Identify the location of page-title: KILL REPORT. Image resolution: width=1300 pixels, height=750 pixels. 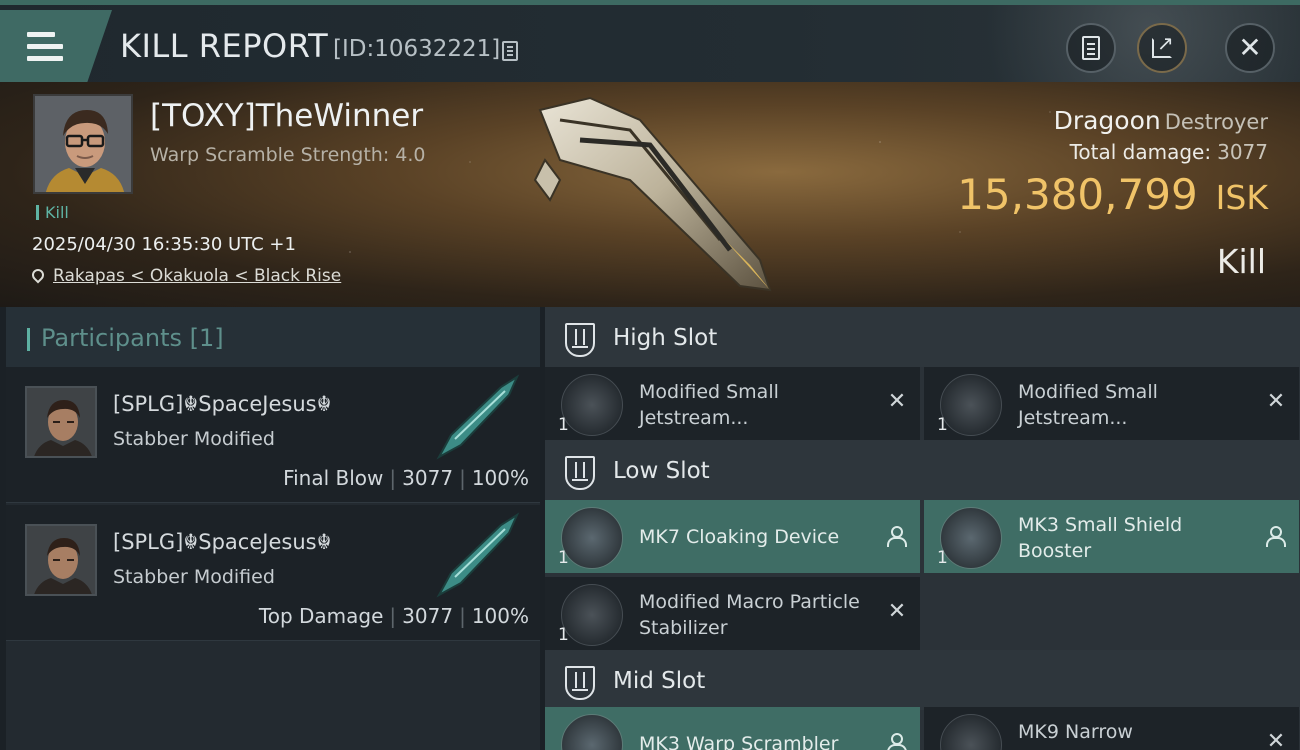
(224, 46).